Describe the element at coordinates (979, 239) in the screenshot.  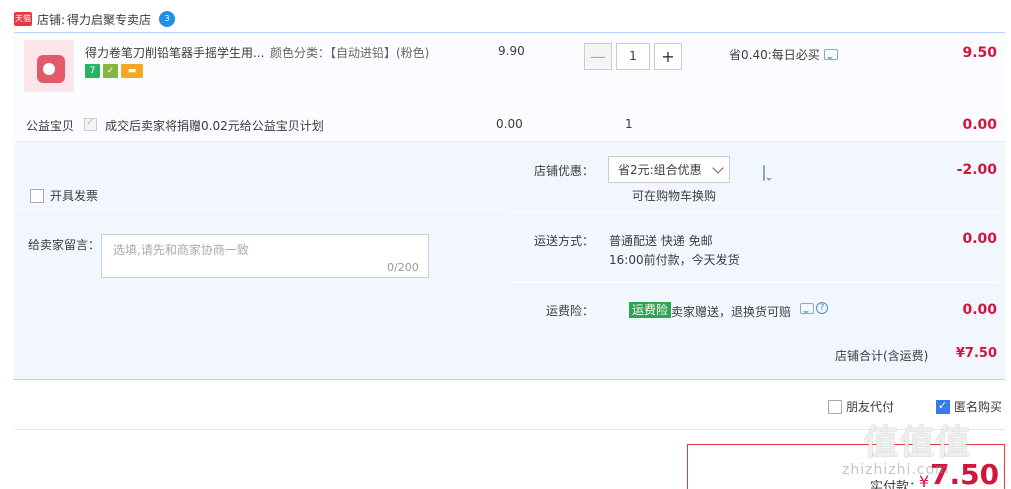
I see `shipping-value: 0.00` at that location.